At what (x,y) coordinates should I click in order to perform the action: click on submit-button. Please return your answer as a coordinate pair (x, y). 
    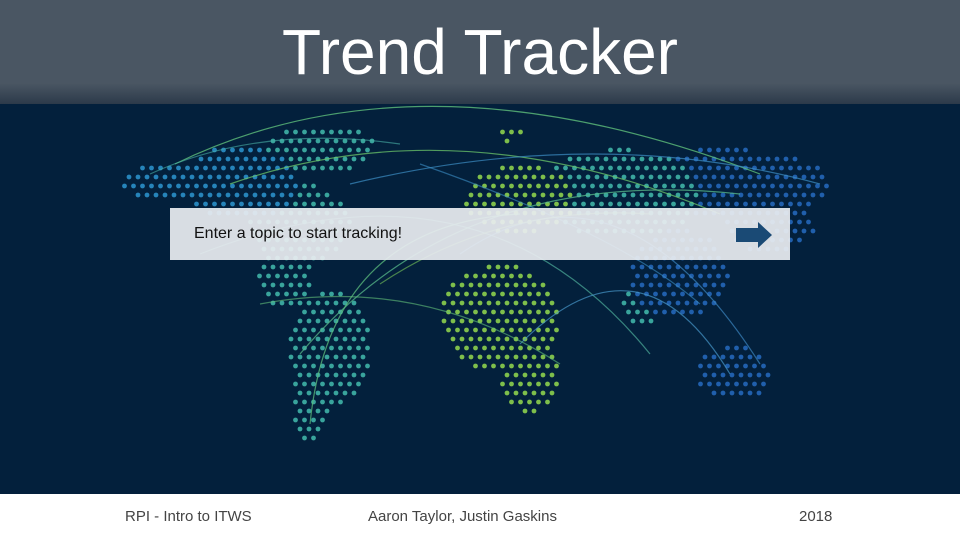
    Looking at the image, I should click on (754, 235).